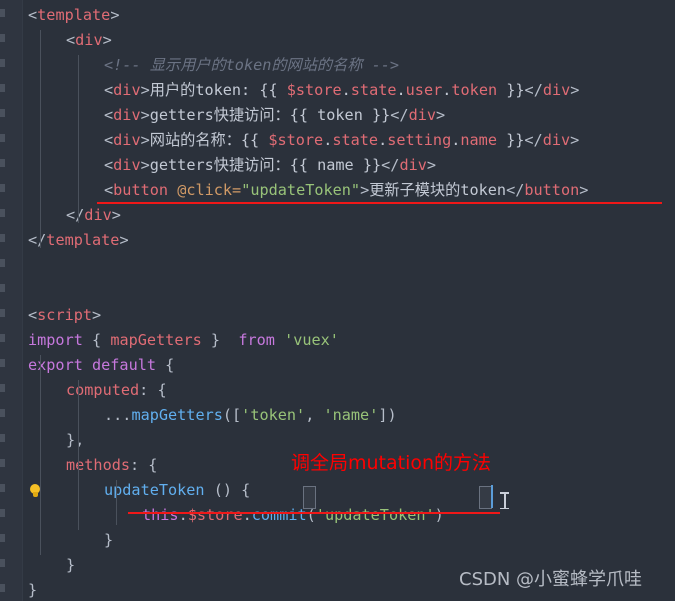 The width and height of the screenshot is (675, 601). Describe the element at coordinates (111, 465) in the screenshot. I see `line-methods: methods: {` at that location.